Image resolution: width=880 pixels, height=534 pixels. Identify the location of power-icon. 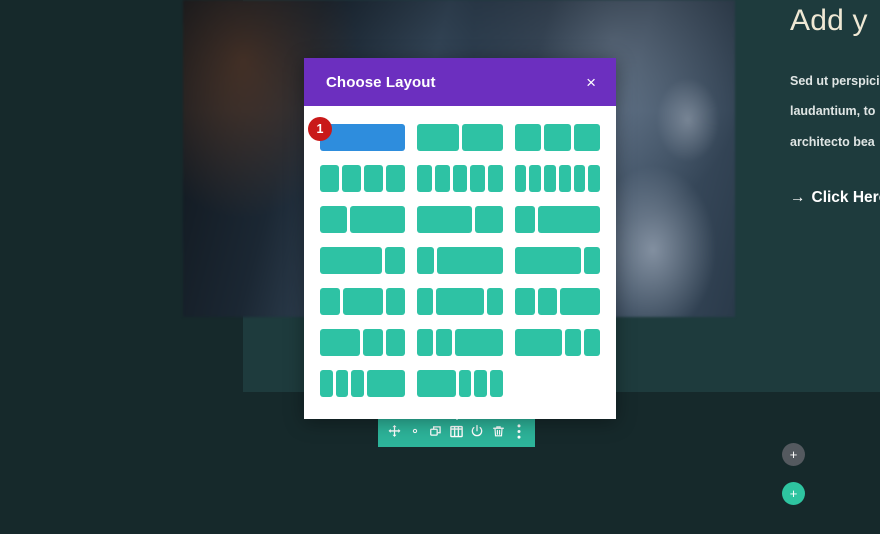
(477, 431).